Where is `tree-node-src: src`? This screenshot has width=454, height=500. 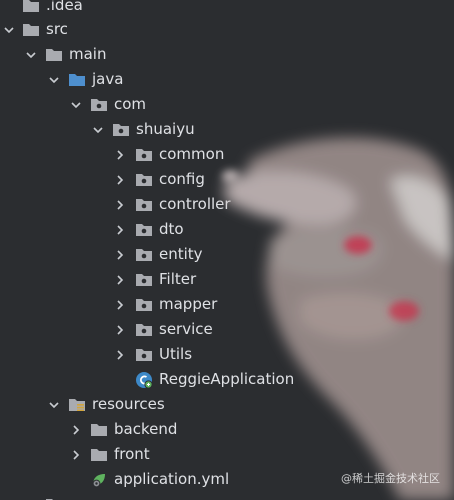 tree-node-src: src is located at coordinates (227, 29).